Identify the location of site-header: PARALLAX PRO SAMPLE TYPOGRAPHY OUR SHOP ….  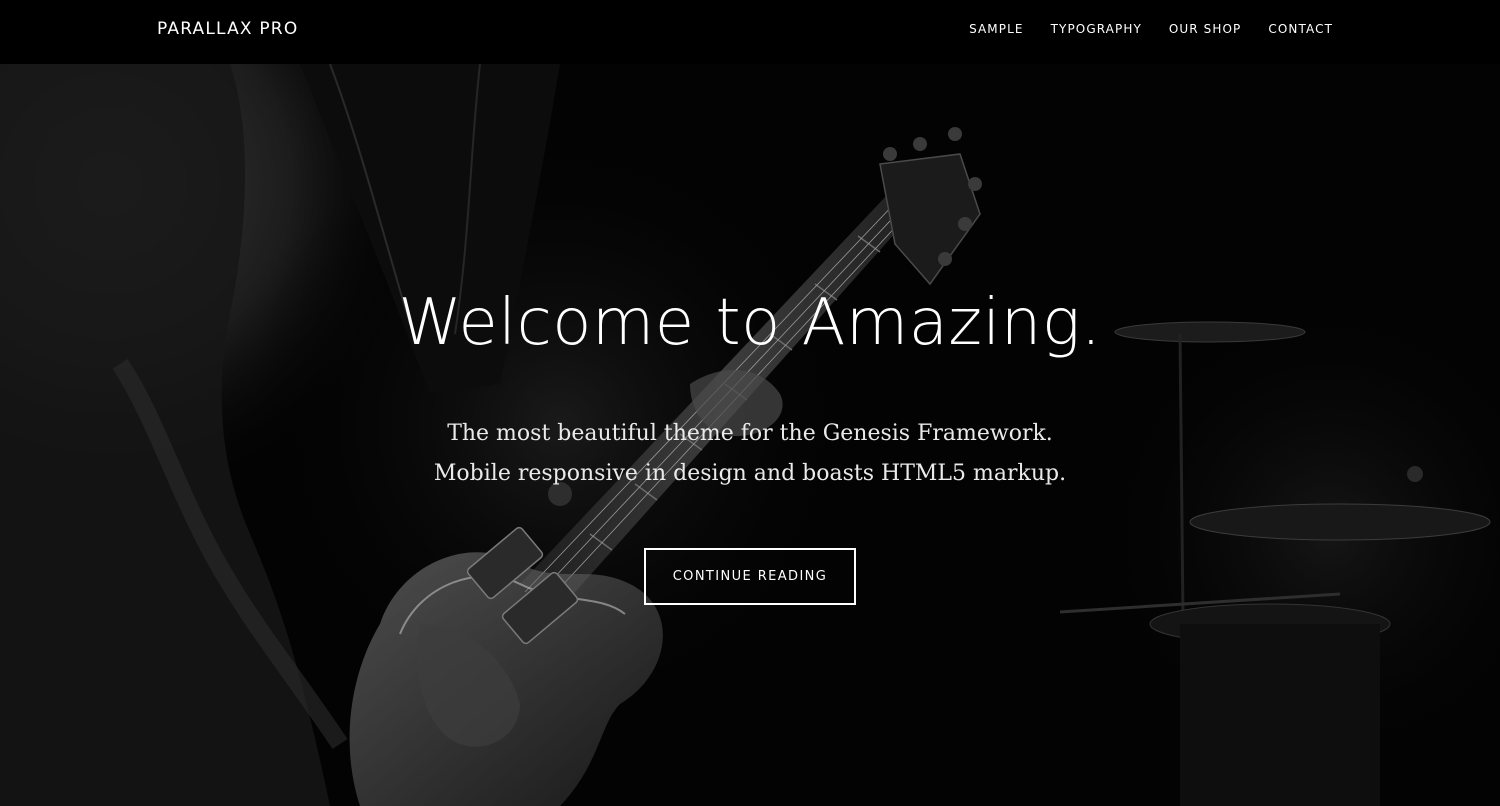
(750, 32).